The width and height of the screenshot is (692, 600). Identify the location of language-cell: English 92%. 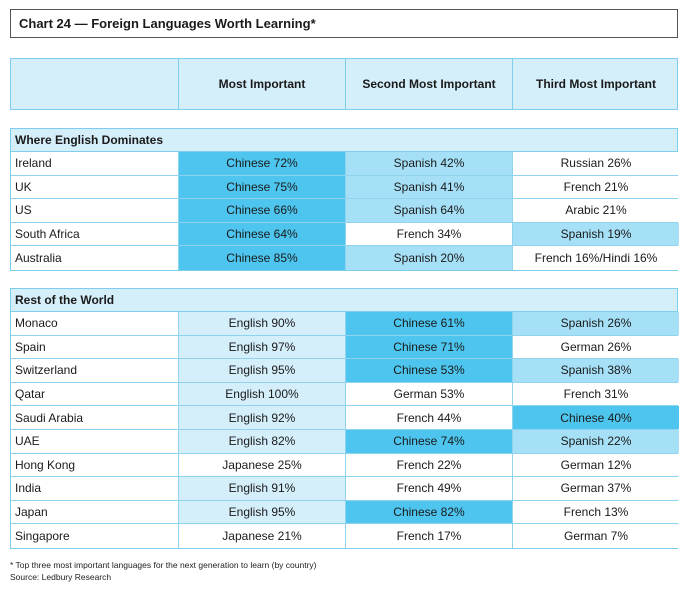
(261, 417).